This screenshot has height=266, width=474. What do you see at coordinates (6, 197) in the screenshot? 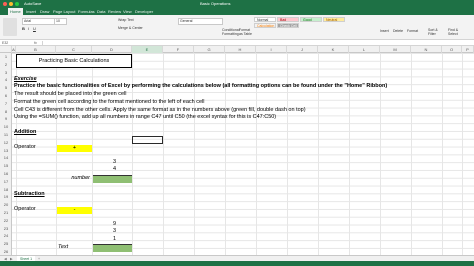
I see `row-header: 19` at bounding box center [6, 197].